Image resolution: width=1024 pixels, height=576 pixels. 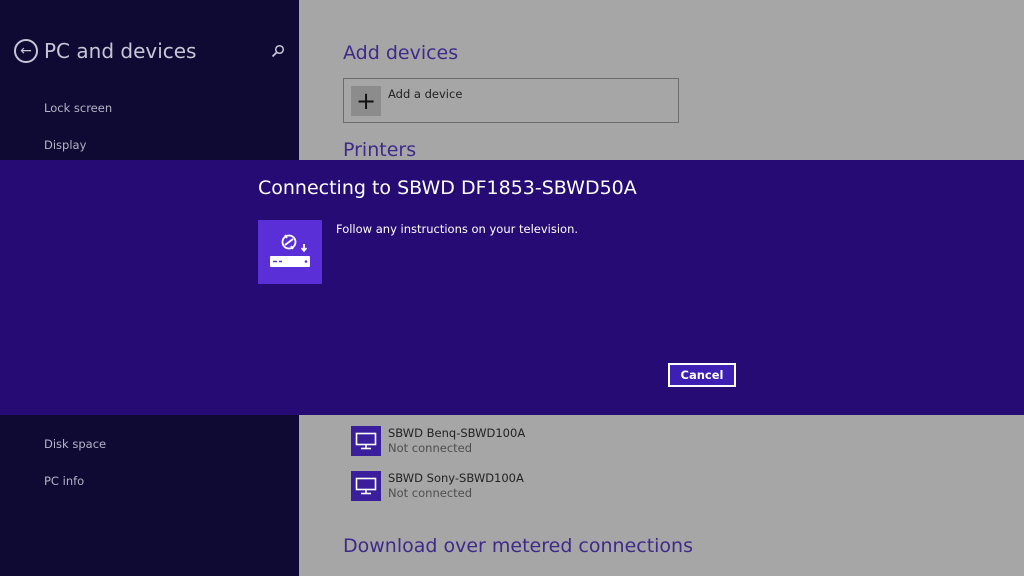 What do you see at coordinates (456, 478) in the screenshot?
I see `device-name: SBWD Sony-SBWD100A` at bounding box center [456, 478].